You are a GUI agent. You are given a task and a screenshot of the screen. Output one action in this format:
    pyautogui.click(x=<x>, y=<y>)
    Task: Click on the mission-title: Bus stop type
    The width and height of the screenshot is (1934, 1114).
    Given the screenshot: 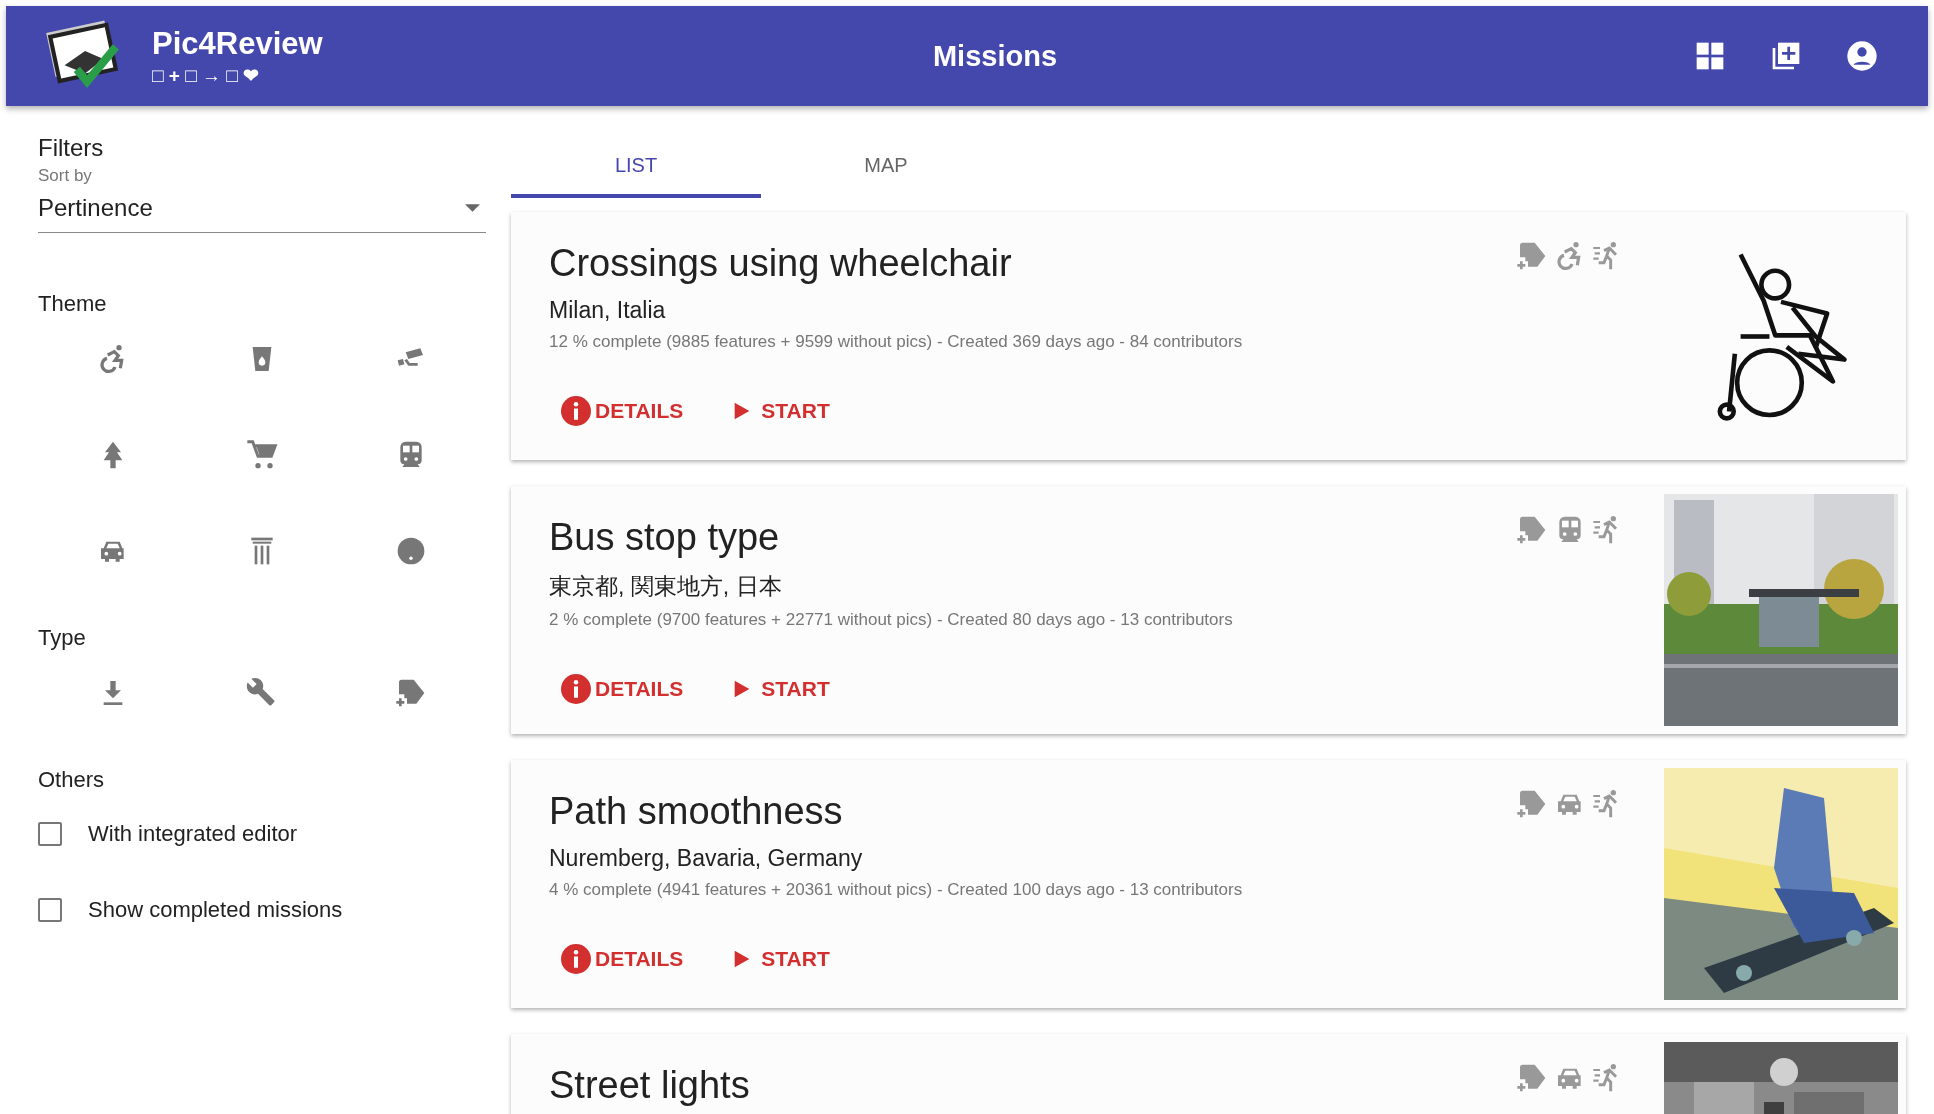 What is the action you would take?
    pyautogui.click(x=664, y=537)
    